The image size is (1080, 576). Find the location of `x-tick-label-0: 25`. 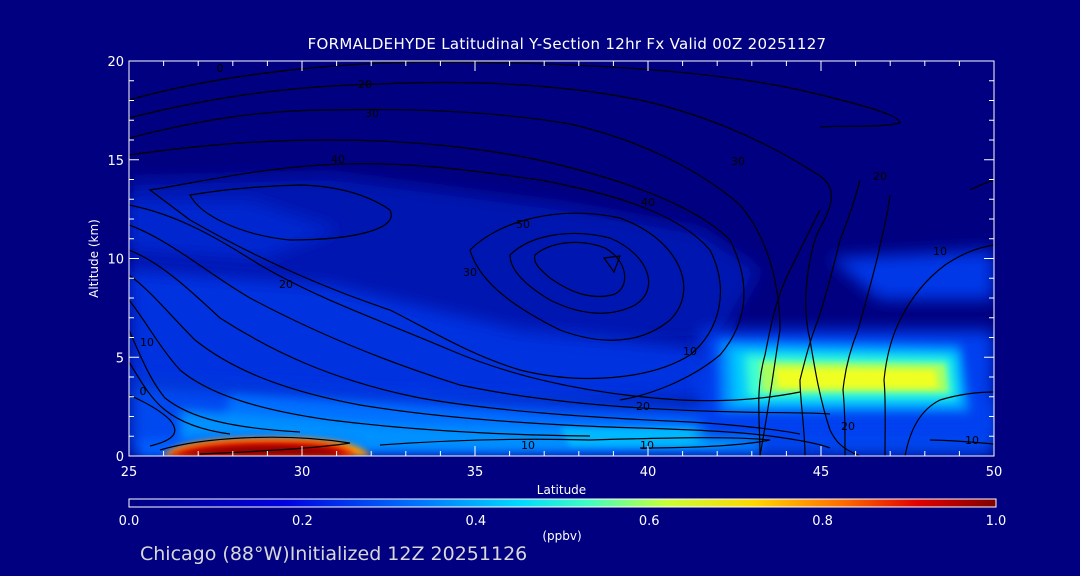

x-tick-label-0: 25 is located at coordinates (129, 472).